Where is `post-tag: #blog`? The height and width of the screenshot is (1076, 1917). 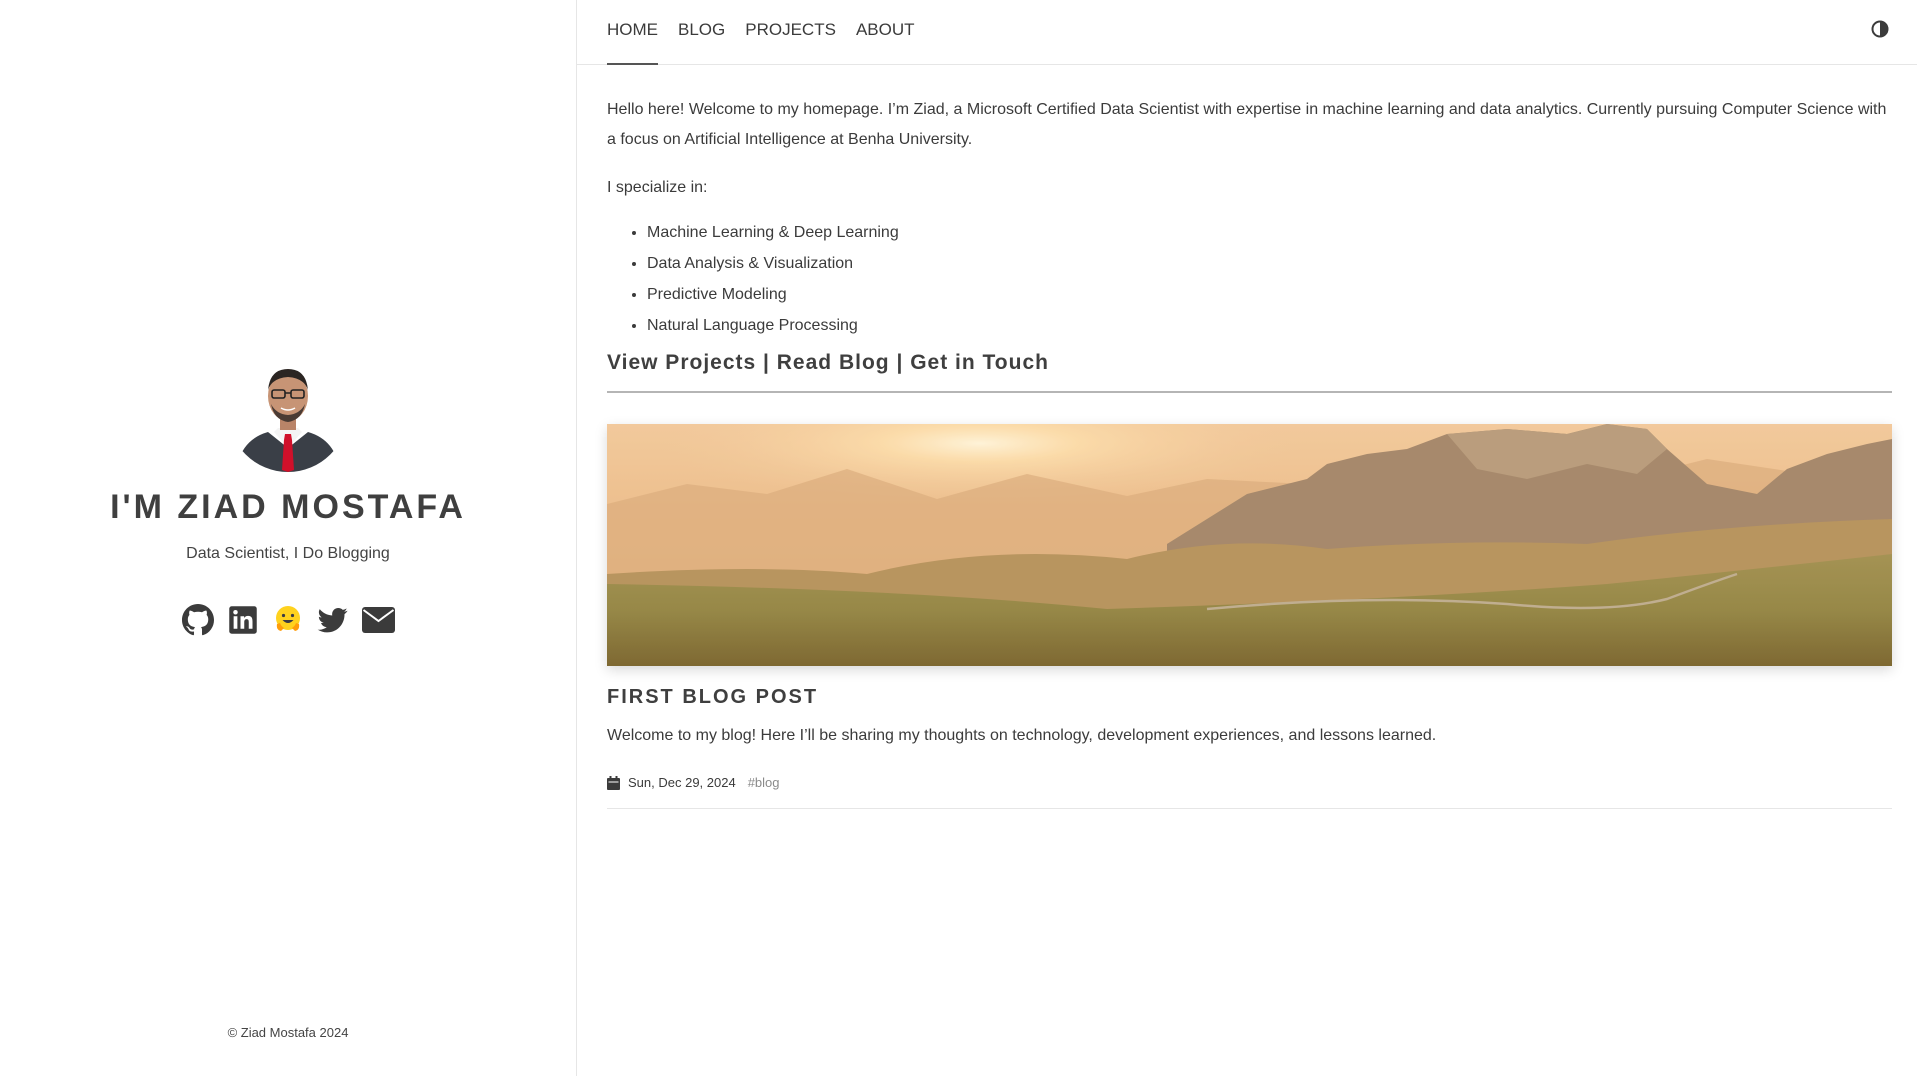
post-tag: #blog is located at coordinates (764, 782).